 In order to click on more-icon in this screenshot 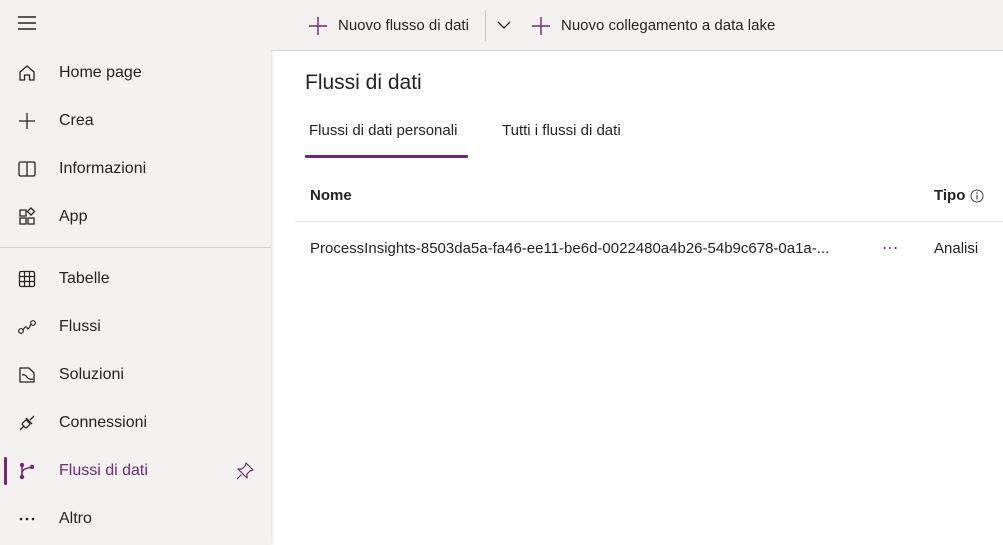, I will do `click(27, 519)`.